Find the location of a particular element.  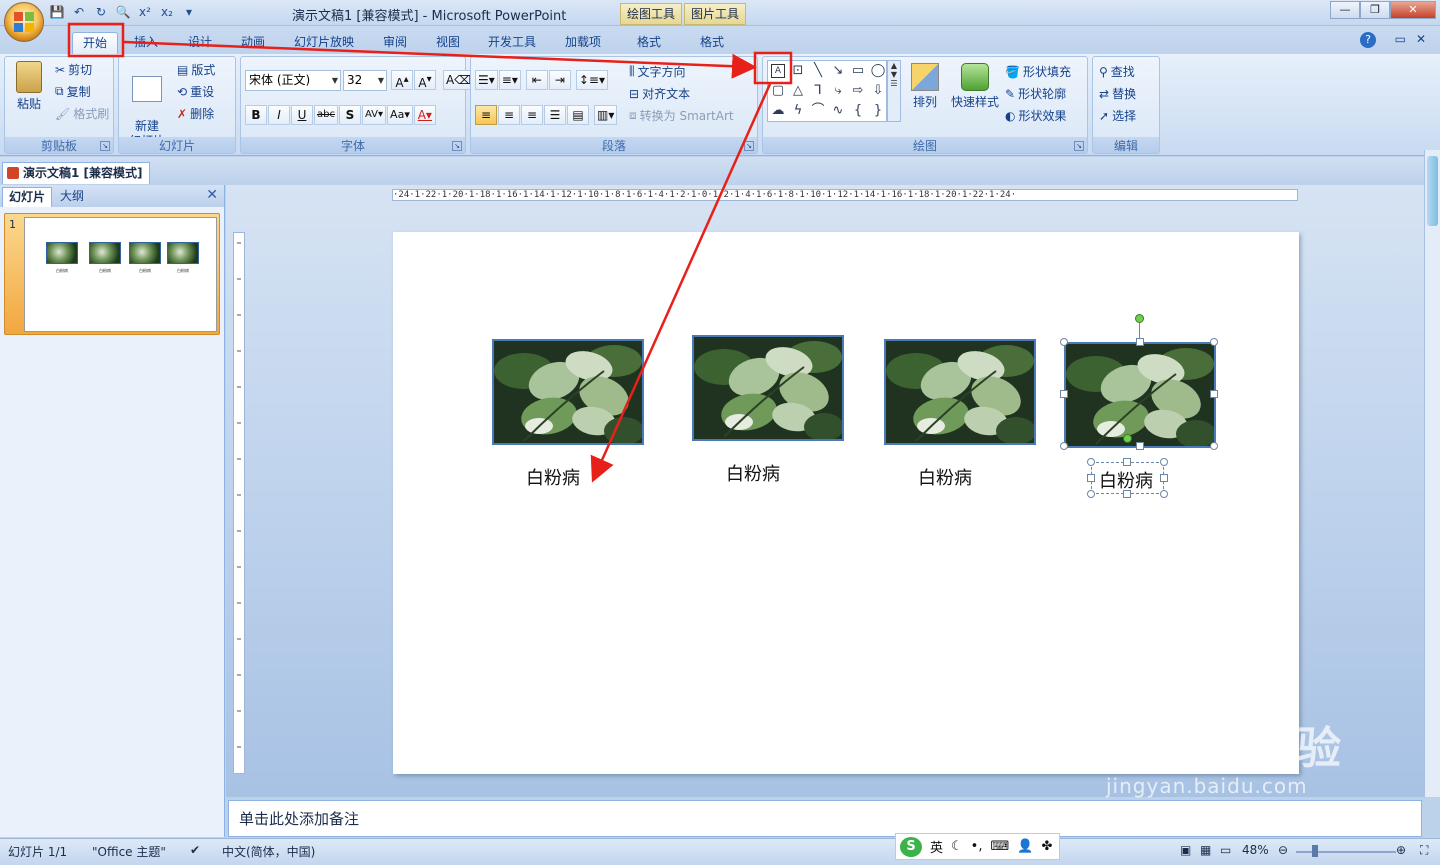

tab-home: 开始 is located at coordinates (95, 43).